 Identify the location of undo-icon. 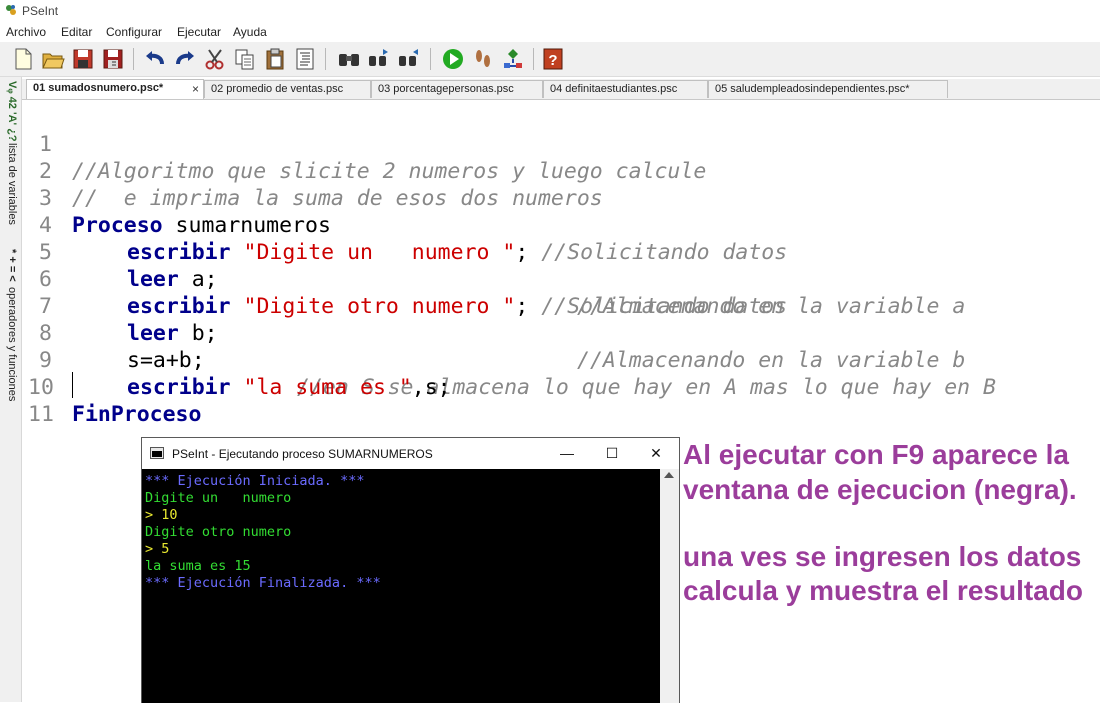
(155, 59).